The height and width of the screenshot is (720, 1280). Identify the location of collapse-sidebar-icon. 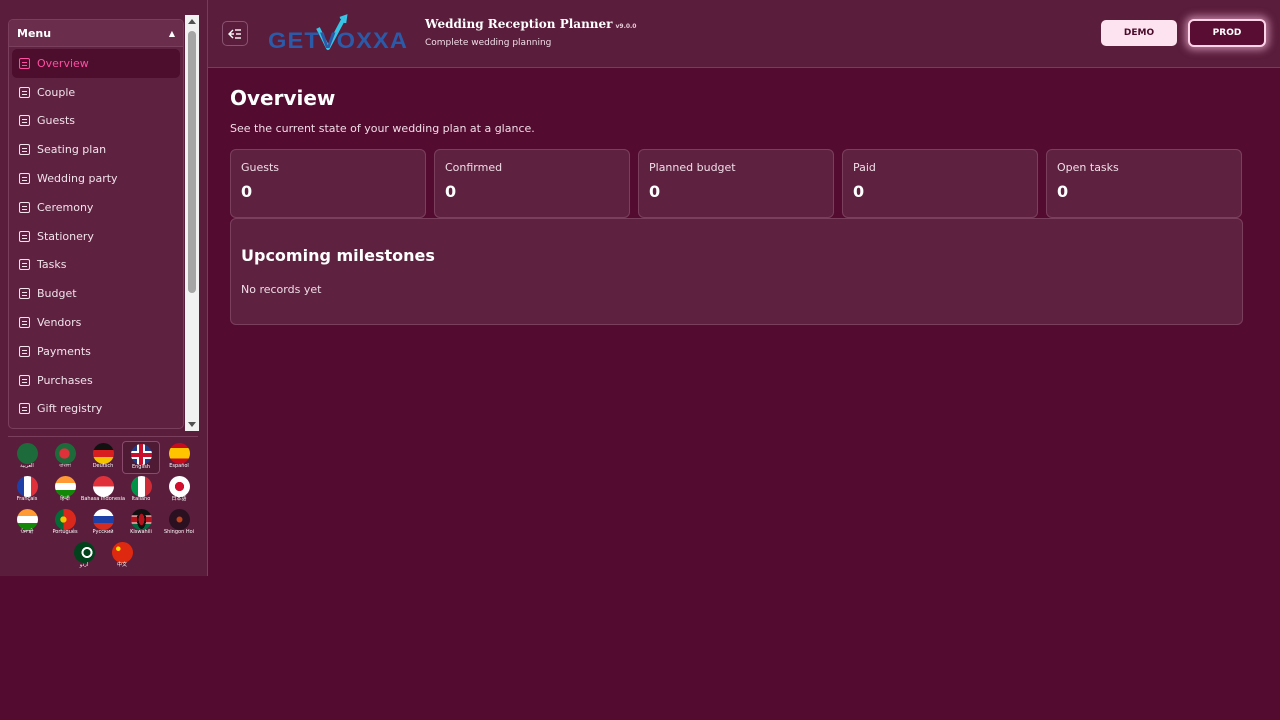
(234, 33).